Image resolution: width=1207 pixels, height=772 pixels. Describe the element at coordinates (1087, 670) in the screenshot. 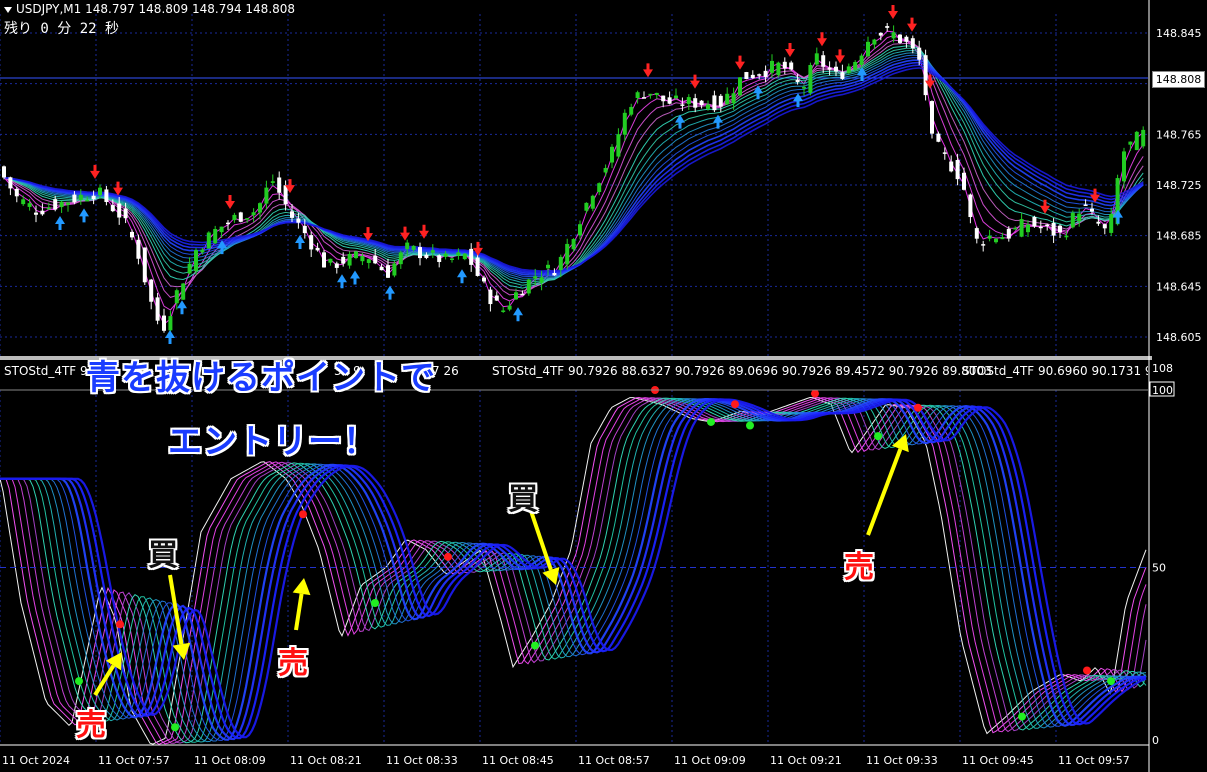

I see `sell-signal-dot` at that location.